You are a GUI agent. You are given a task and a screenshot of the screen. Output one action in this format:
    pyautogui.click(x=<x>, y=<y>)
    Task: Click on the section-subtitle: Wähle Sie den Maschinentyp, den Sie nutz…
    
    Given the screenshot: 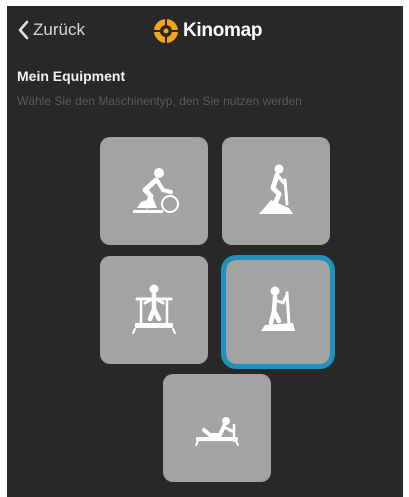 What is the action you would take?
    pyautogui.click(x=159, y=101)
    